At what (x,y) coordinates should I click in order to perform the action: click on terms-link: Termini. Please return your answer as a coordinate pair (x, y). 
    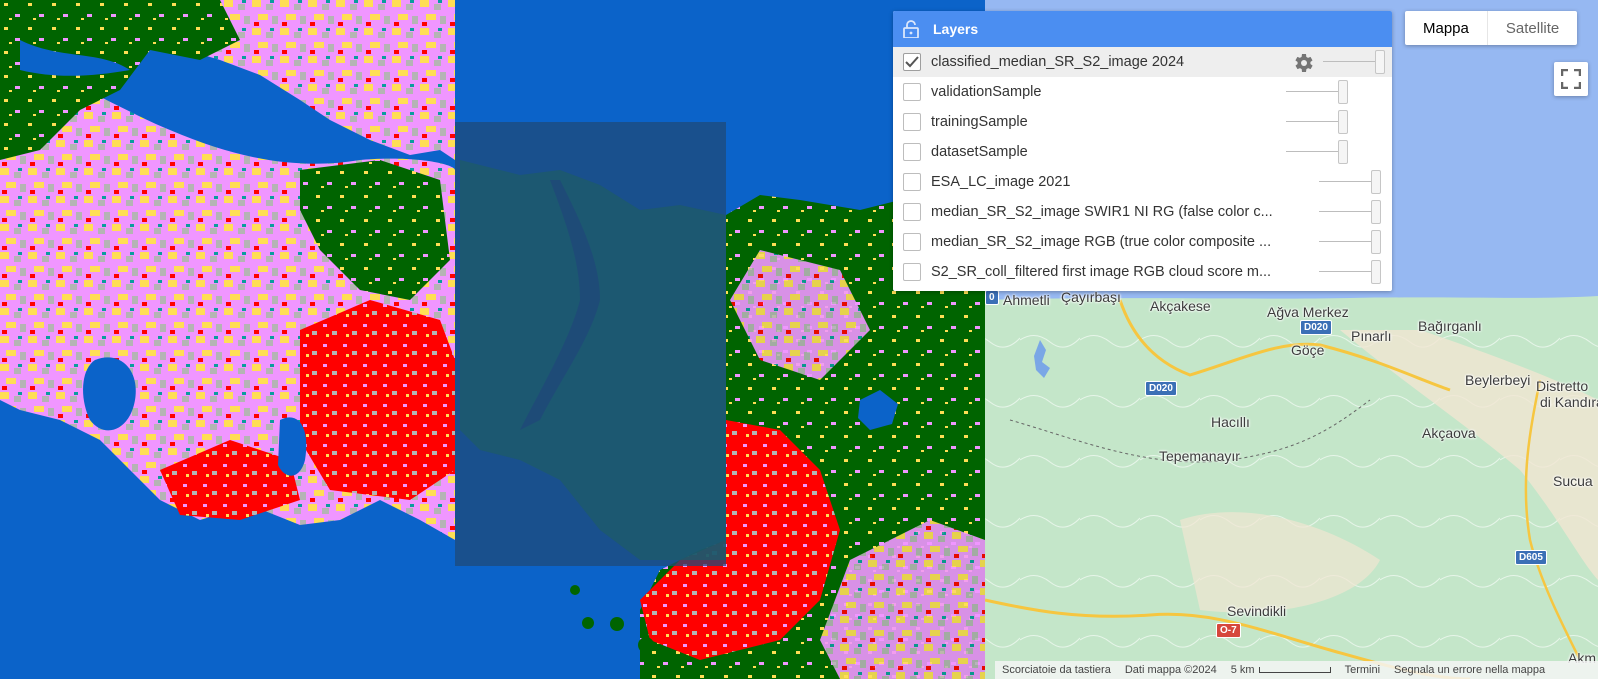
    Looking at the image, I should click on (1362, 670).